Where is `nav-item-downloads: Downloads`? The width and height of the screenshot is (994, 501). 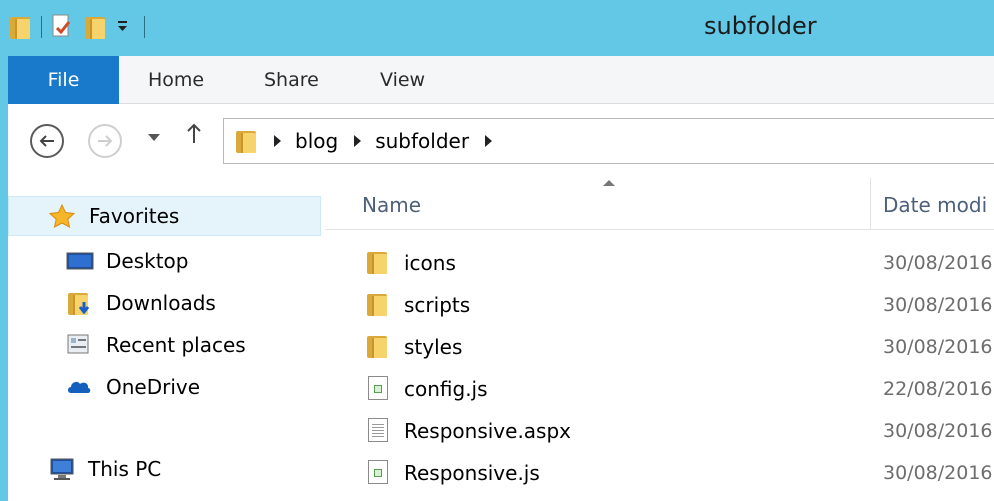
nav-item-downloads: Downloads is located at coordinates (141, 303).